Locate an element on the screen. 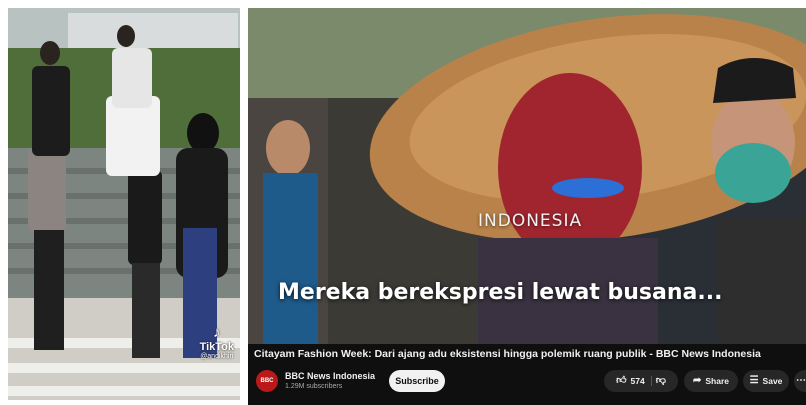  more-button: ⋯ is located at coordinates (800, 381).